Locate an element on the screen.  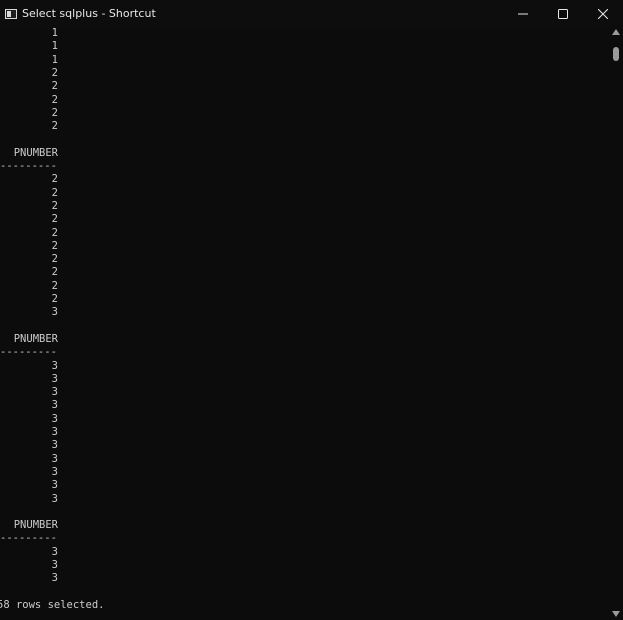
scroll-down-arrow-icon is located at coordinates (616, 614).